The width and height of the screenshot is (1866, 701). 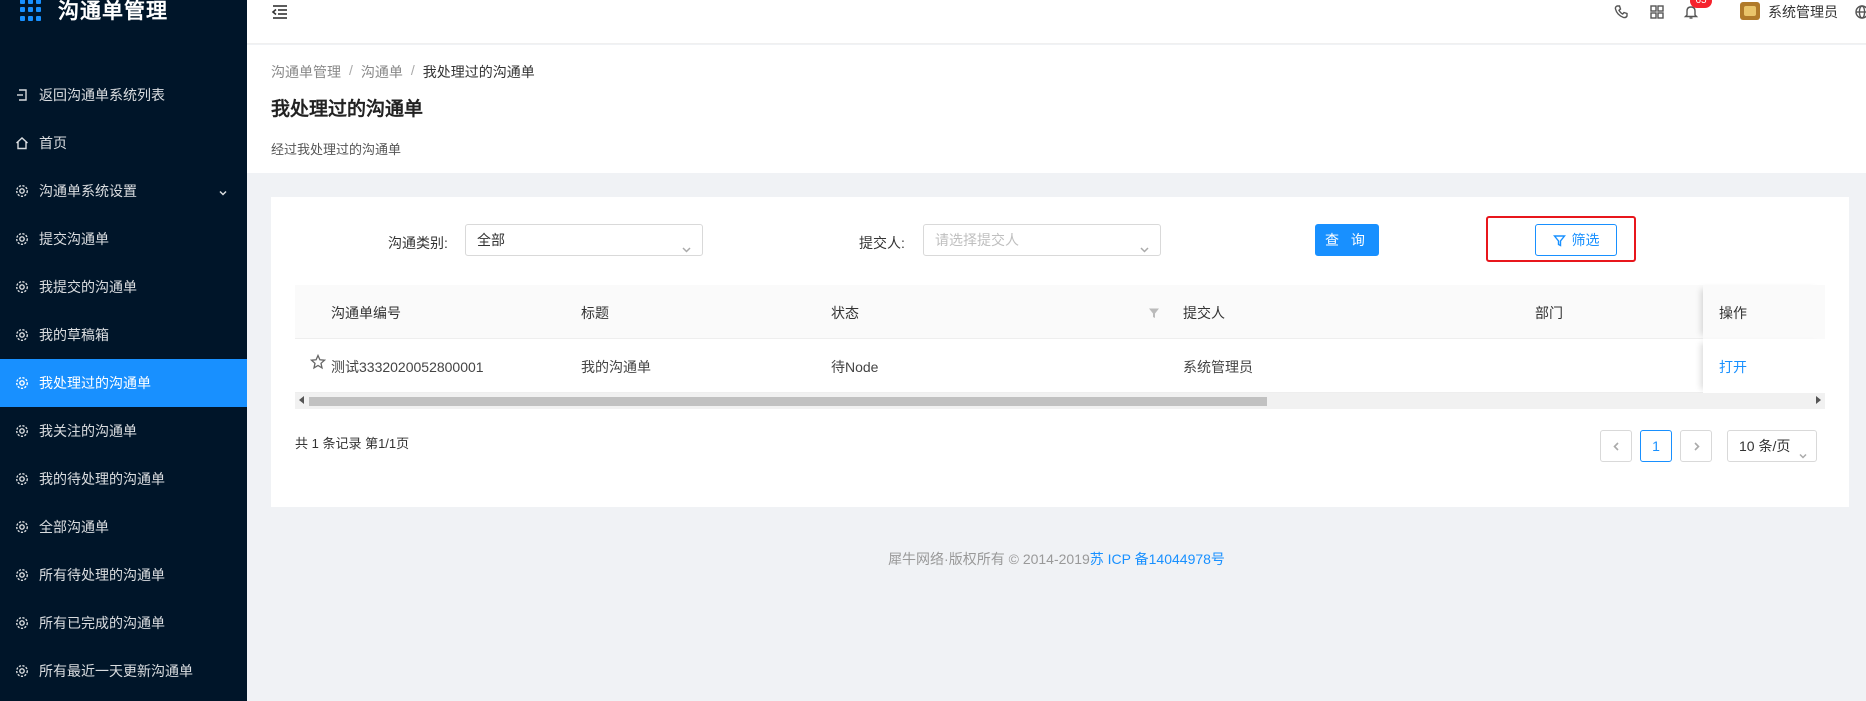 What do you see at coordinates (1701, 4) in the screenshot?
I see `notification-badge: 65` at bounding box center [1701, 4].